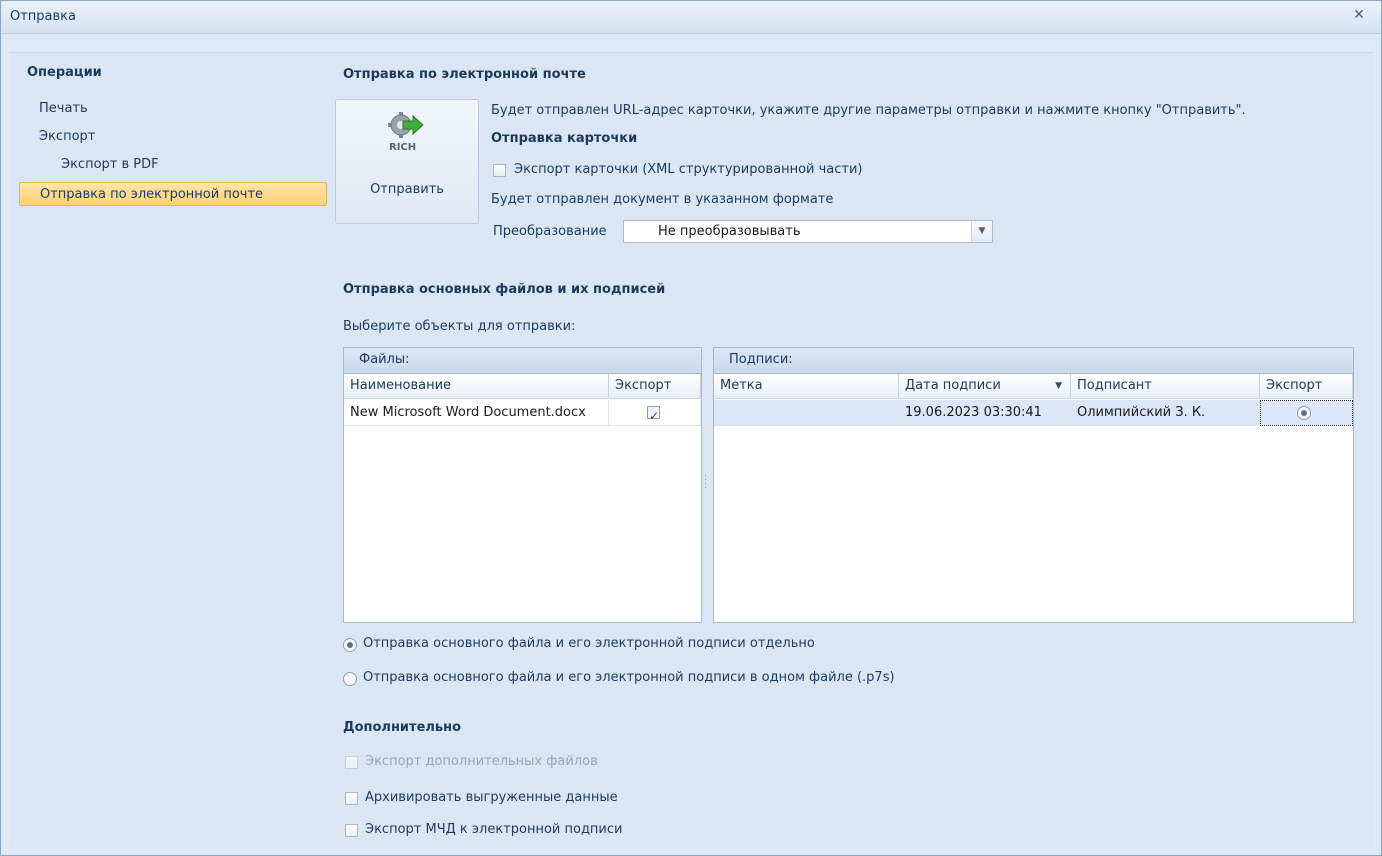 This screenshot has width=1382, height=856. Describe the element at coordinates (1359, 15) in the screenshot. I see `close-icon: ✕` at that location.